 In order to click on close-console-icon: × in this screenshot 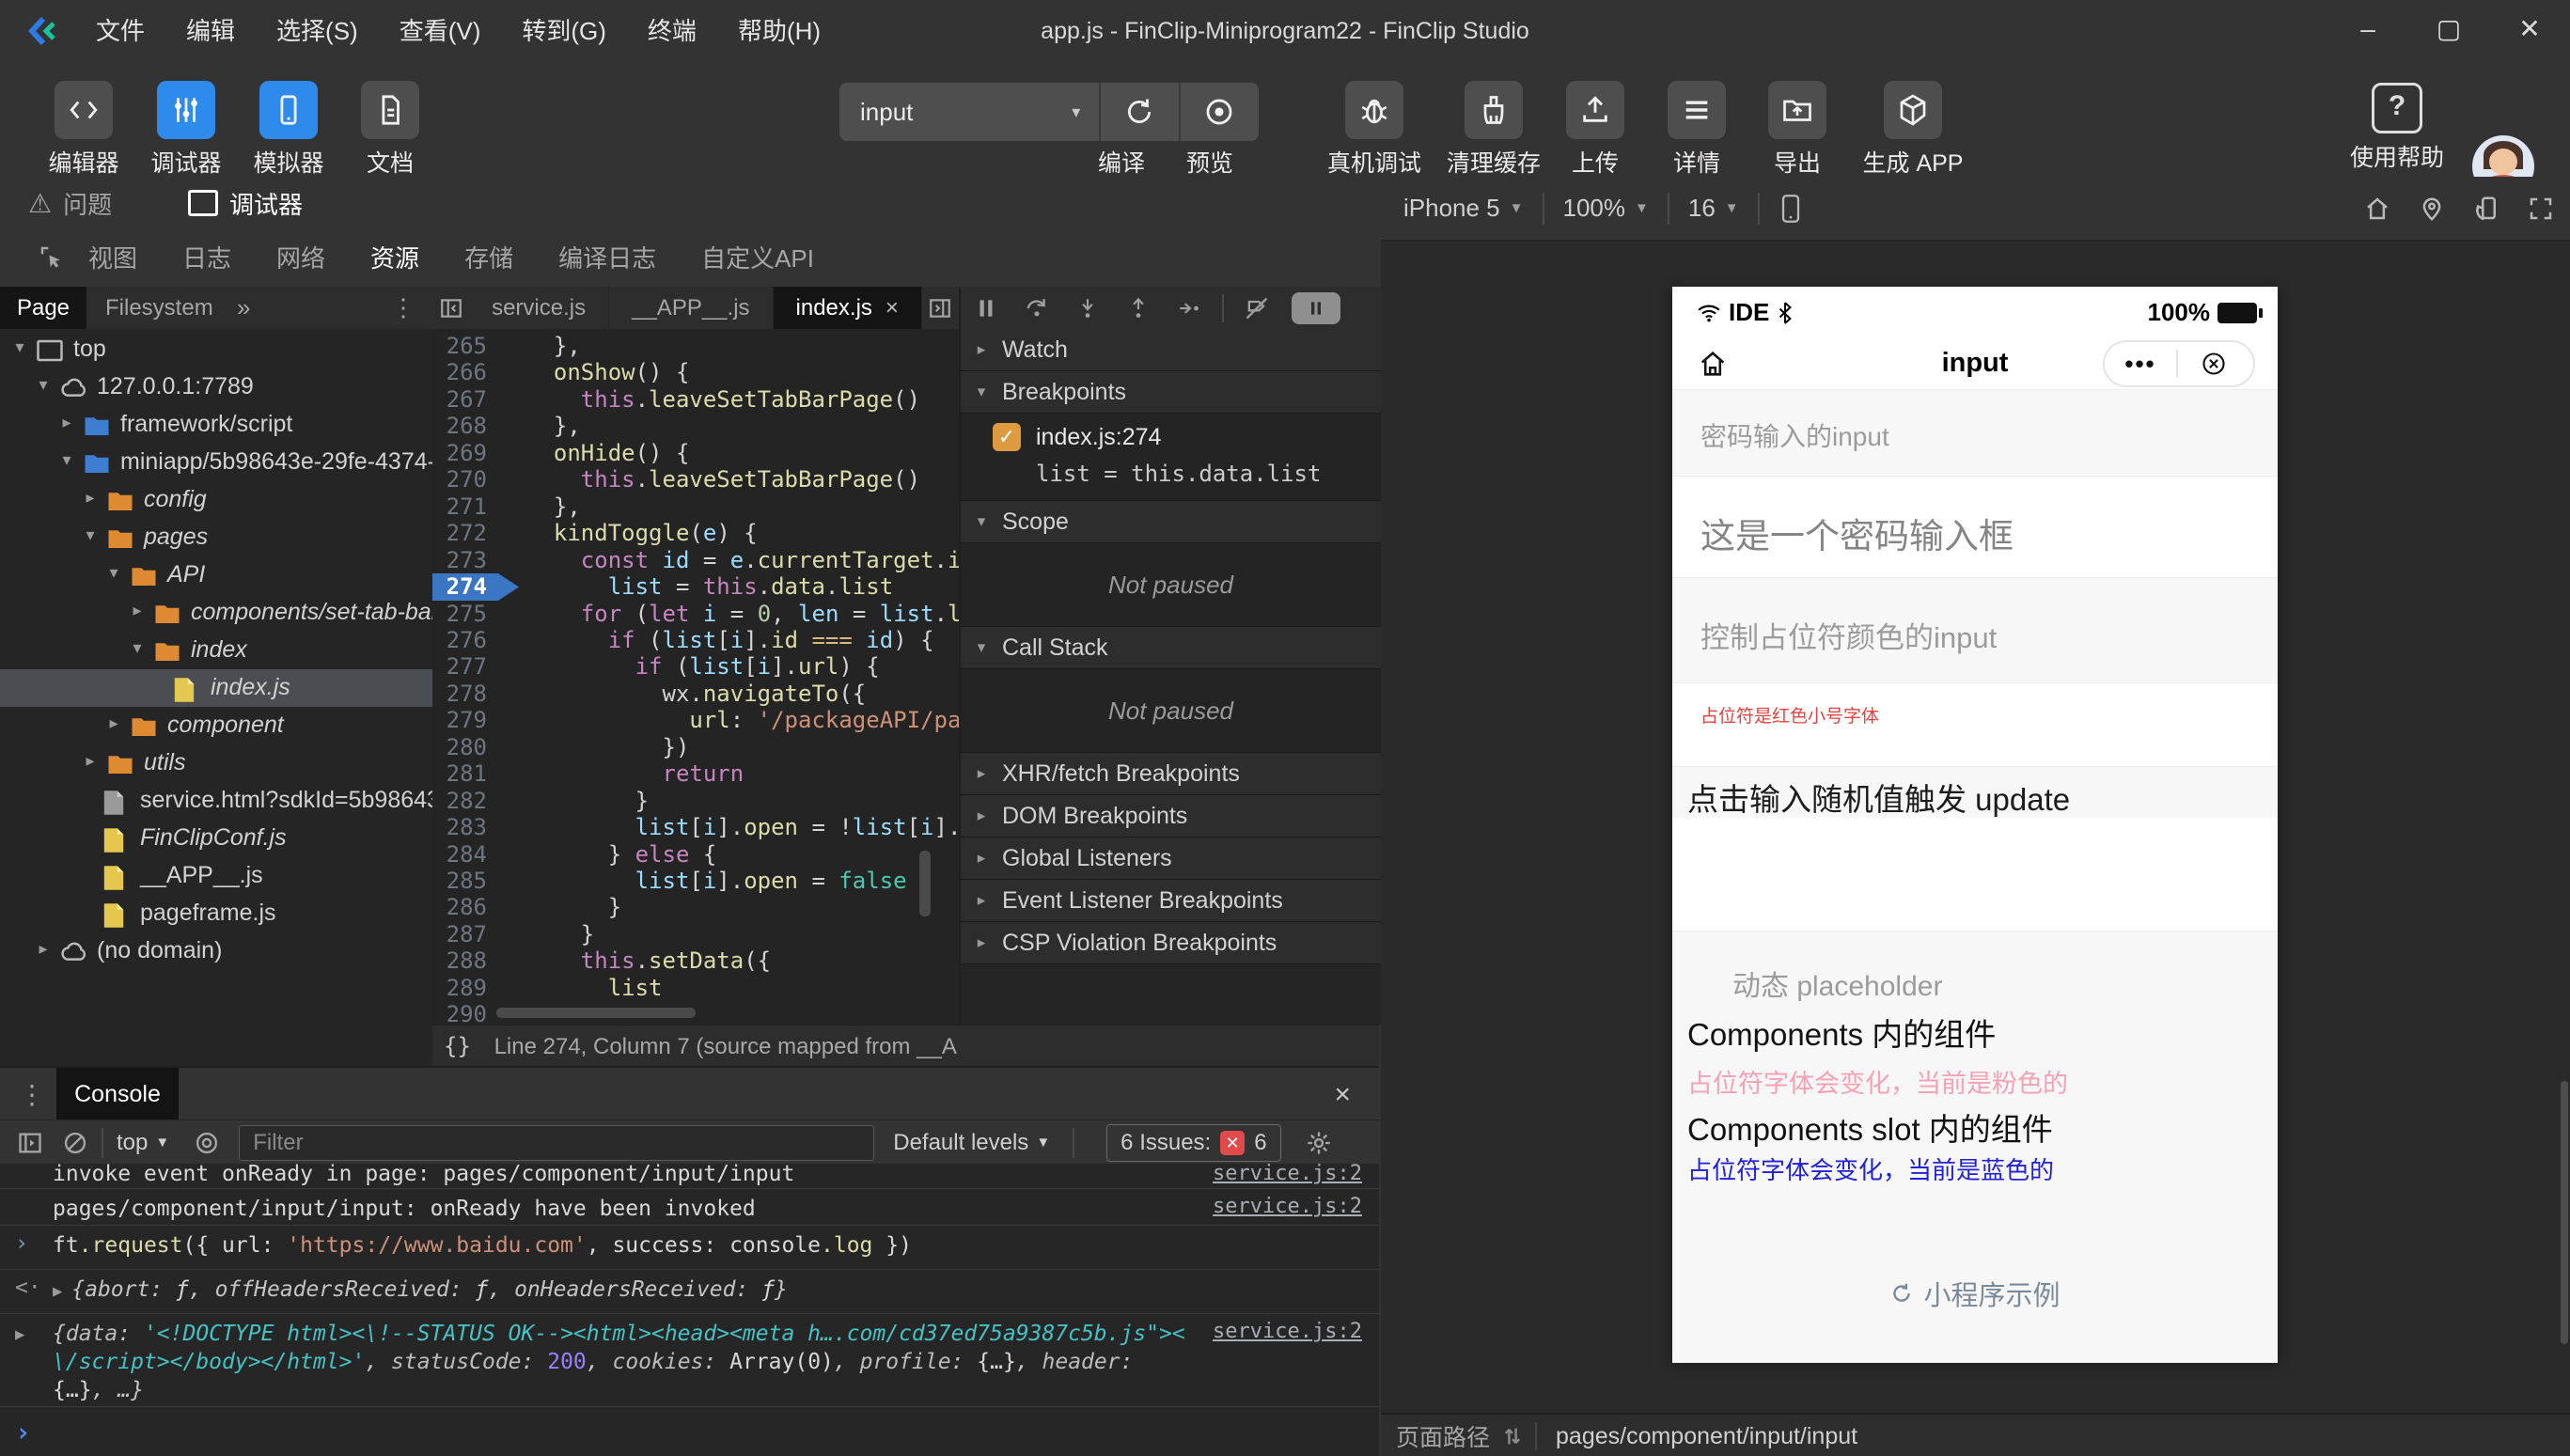, I will do `click(1342, 1094)`.